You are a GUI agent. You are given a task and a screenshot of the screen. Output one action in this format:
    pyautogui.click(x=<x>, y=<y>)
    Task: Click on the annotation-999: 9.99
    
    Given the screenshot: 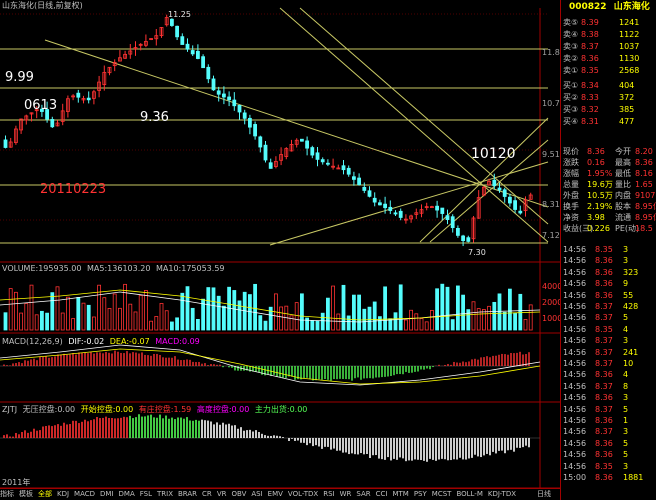 What is the action you would take?
    pyautogui.click(x=19, y=77)
    